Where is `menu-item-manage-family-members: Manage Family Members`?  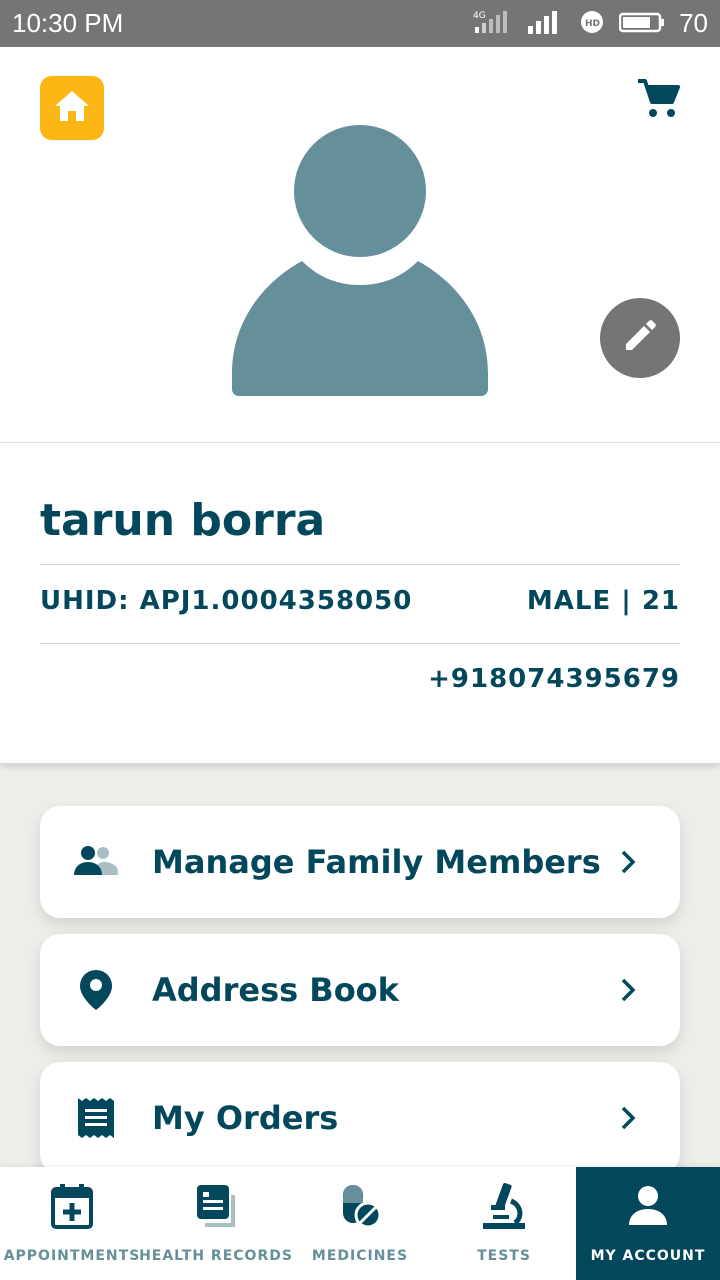 menu-item-manage-family-members: Manage Family Members is located at coordinates (360, 862).